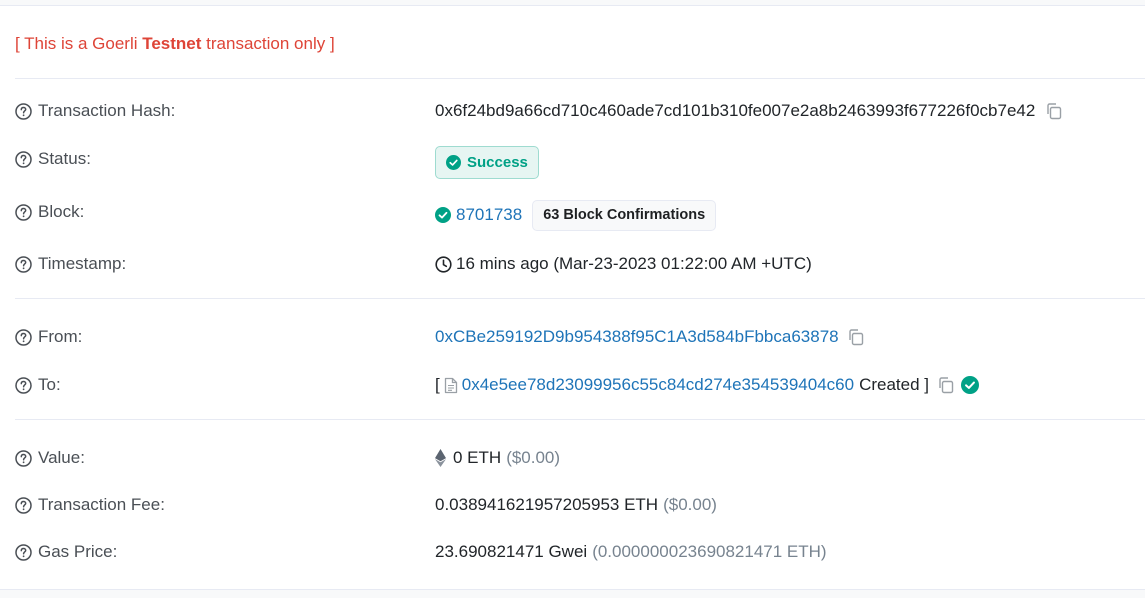 This screenshot has width=1145, height=598. I want to click on field-label: Block:, so click(61, 211).